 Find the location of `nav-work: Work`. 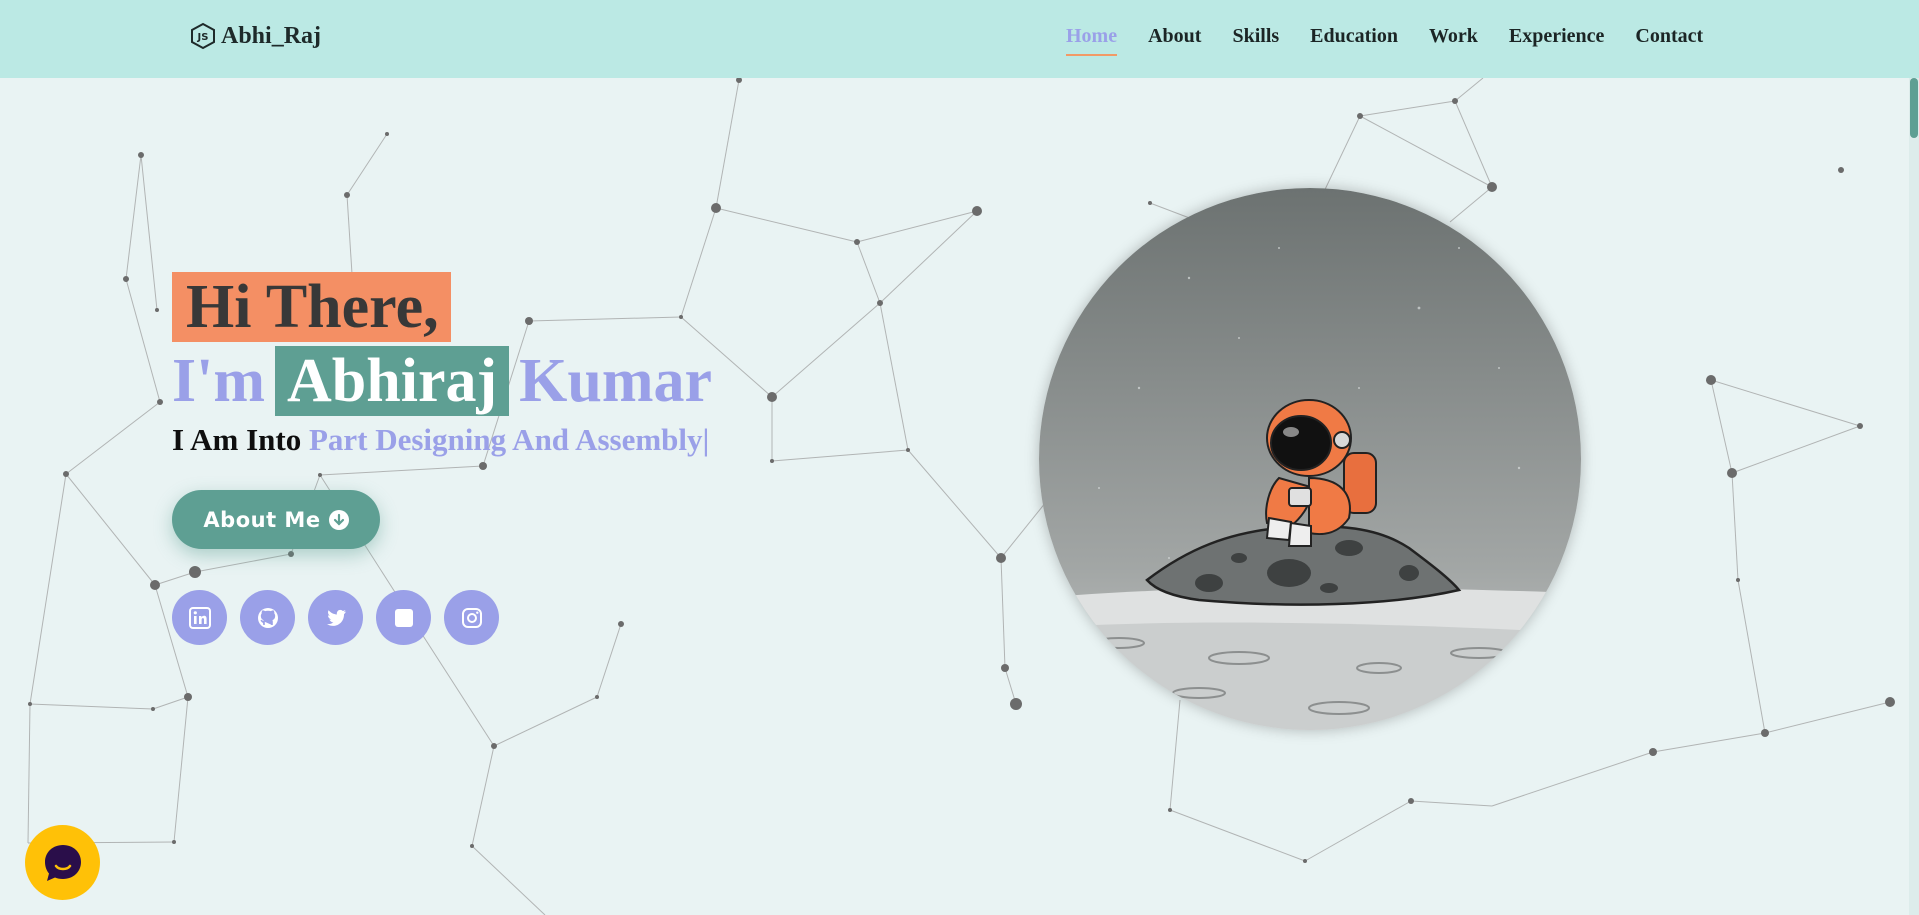

nav-work: Work is located at coordinates (1453, 40).